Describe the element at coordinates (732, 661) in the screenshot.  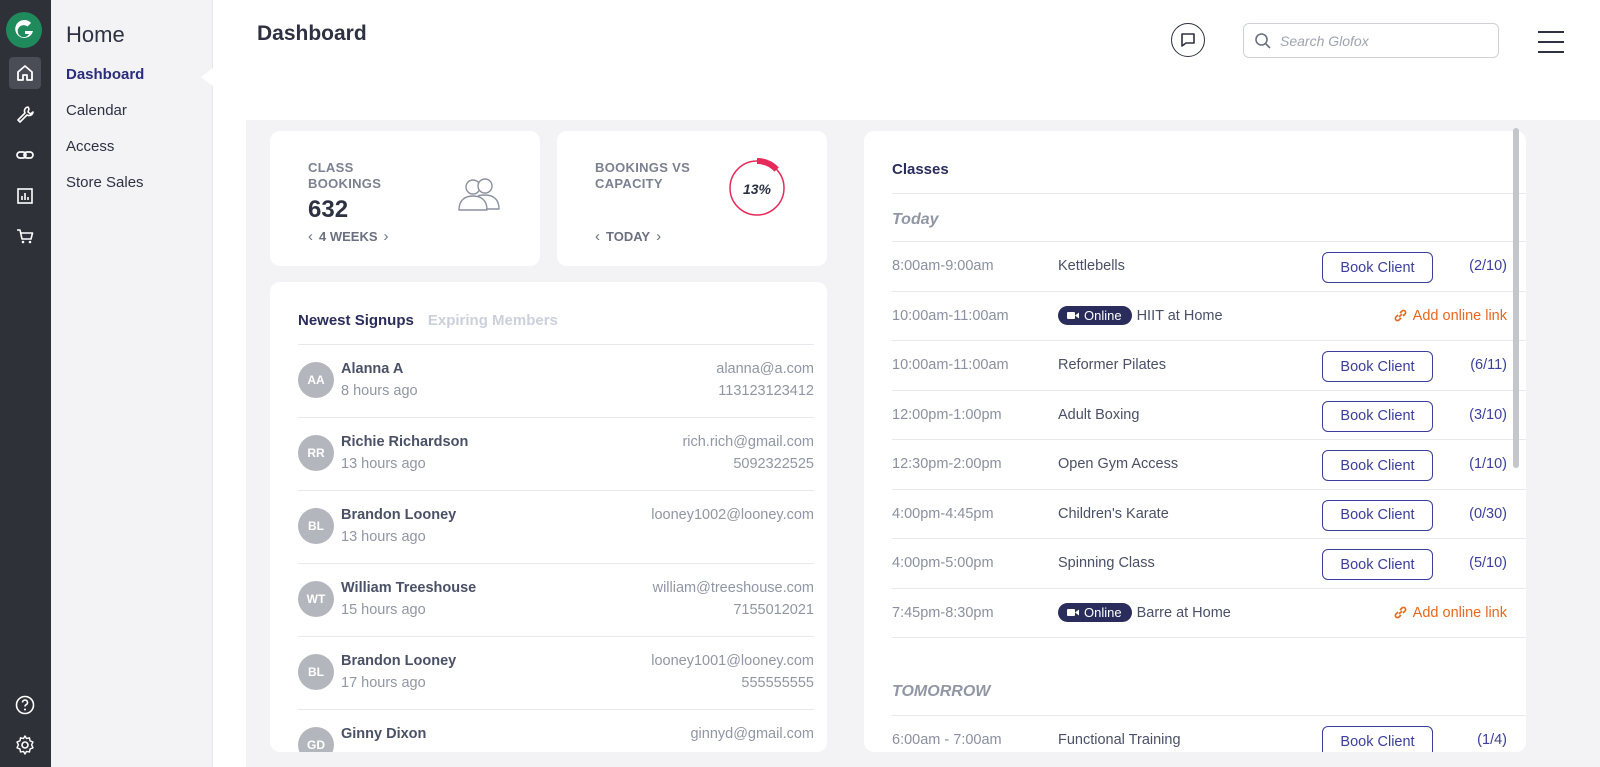
I see `signup-email: looney1001@looney.com` at that location.